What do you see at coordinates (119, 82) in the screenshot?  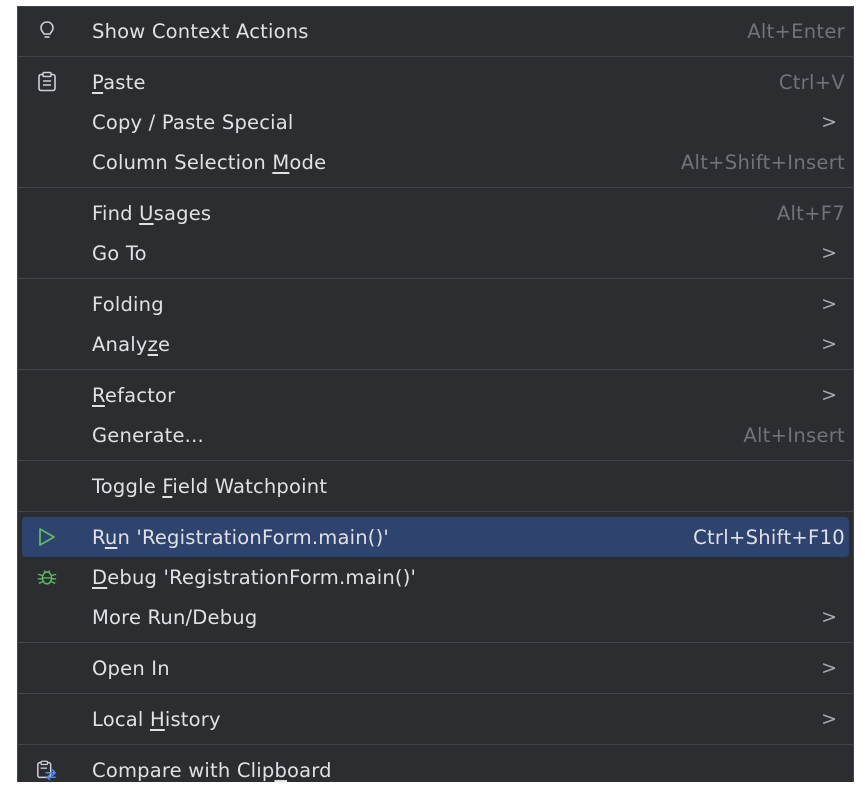 I see `menu-item-label: Paste` at bounding box center [119, 82].